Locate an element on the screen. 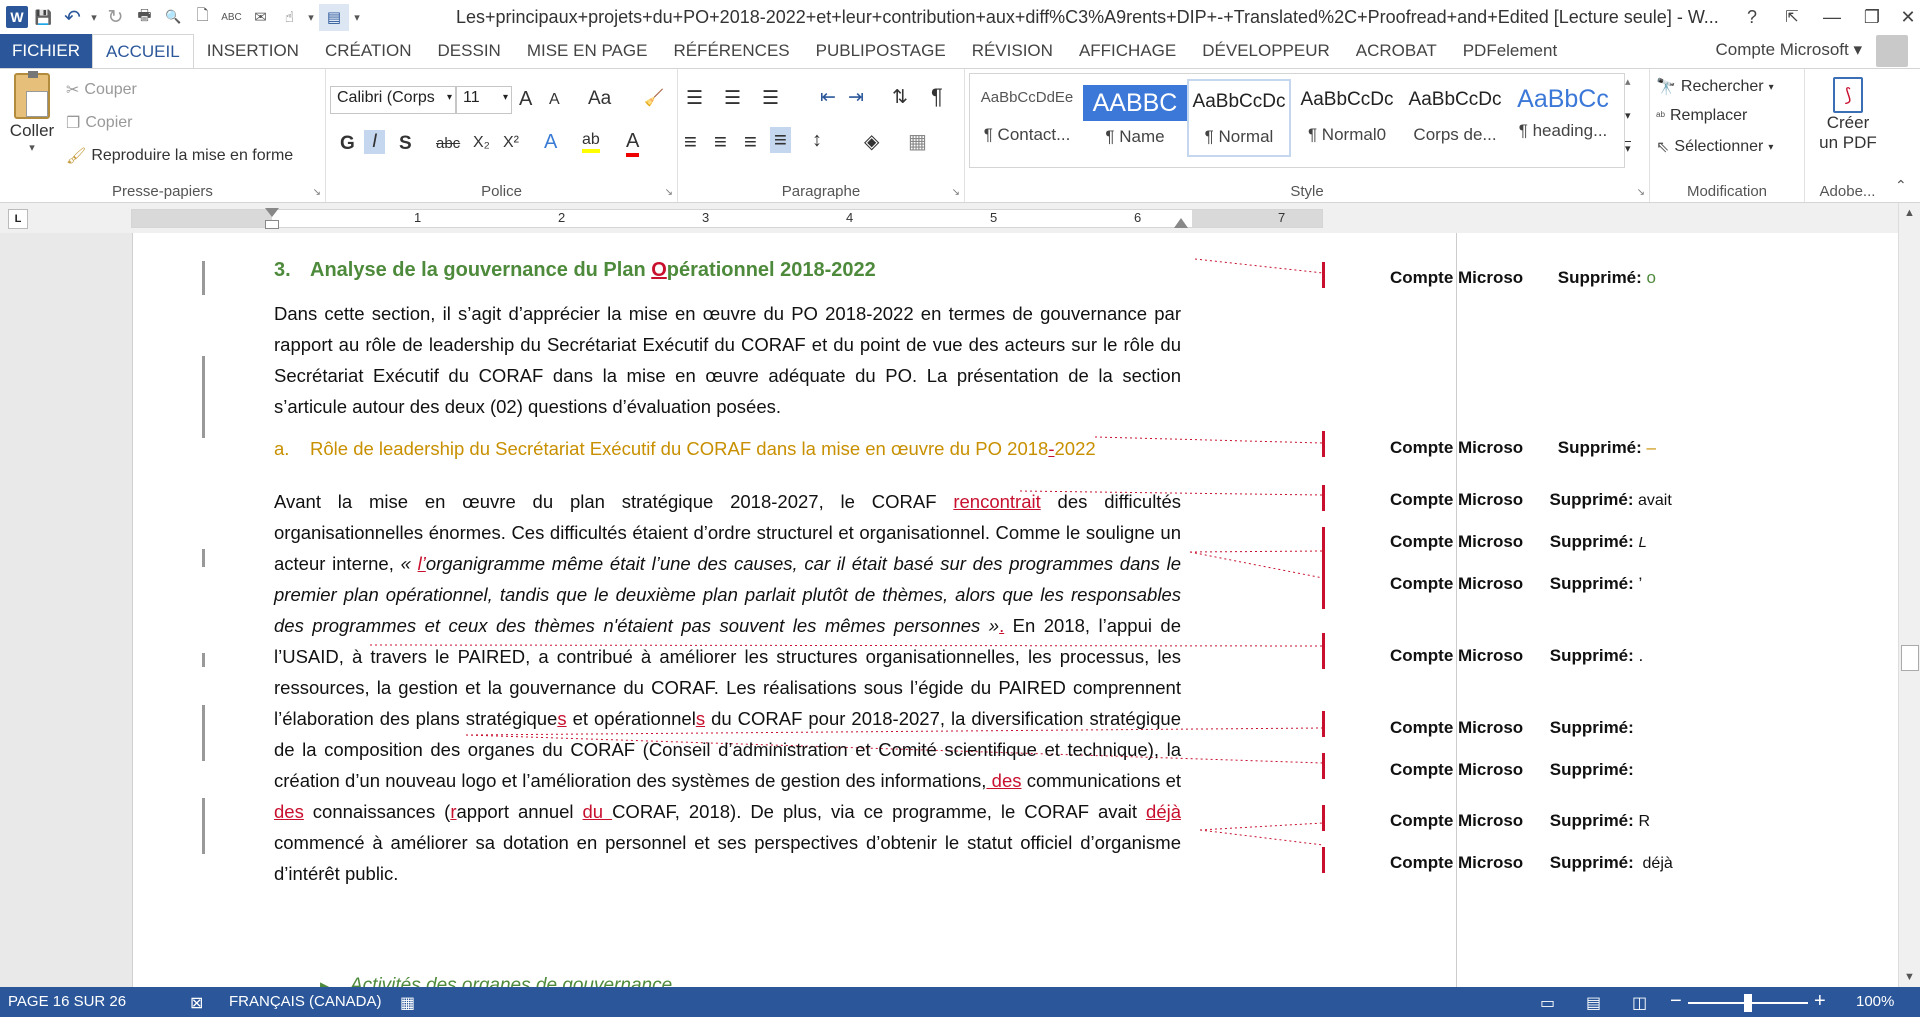  clear-formatting-button: 🧹 is located at coordinates (654, 98).